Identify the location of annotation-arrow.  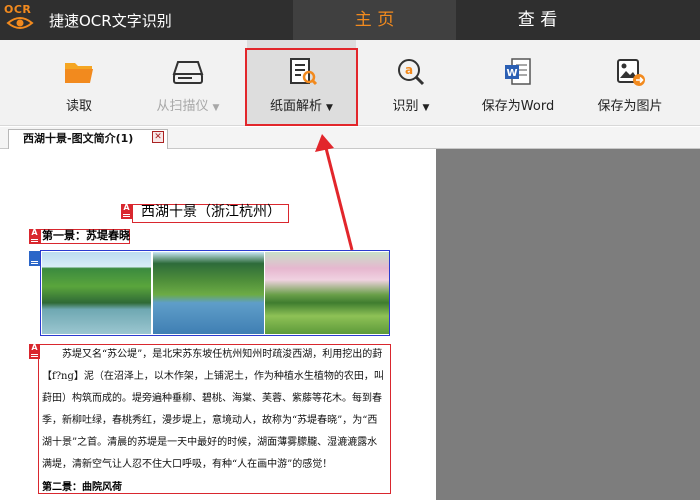
(334, 192).